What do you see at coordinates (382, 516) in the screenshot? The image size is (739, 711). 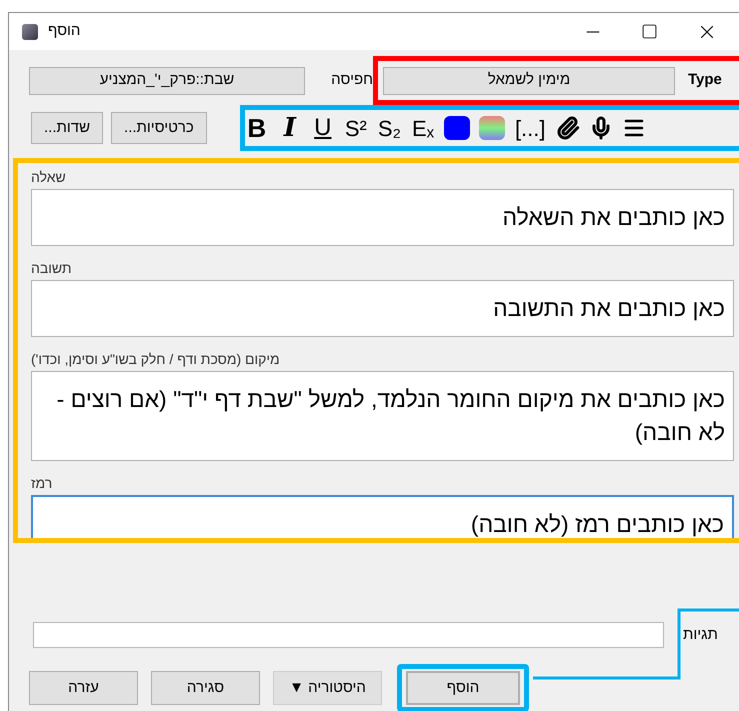 I see `field-editor: כאן כותבים רמז (לא חובה)` at bounding box center [382, 516].